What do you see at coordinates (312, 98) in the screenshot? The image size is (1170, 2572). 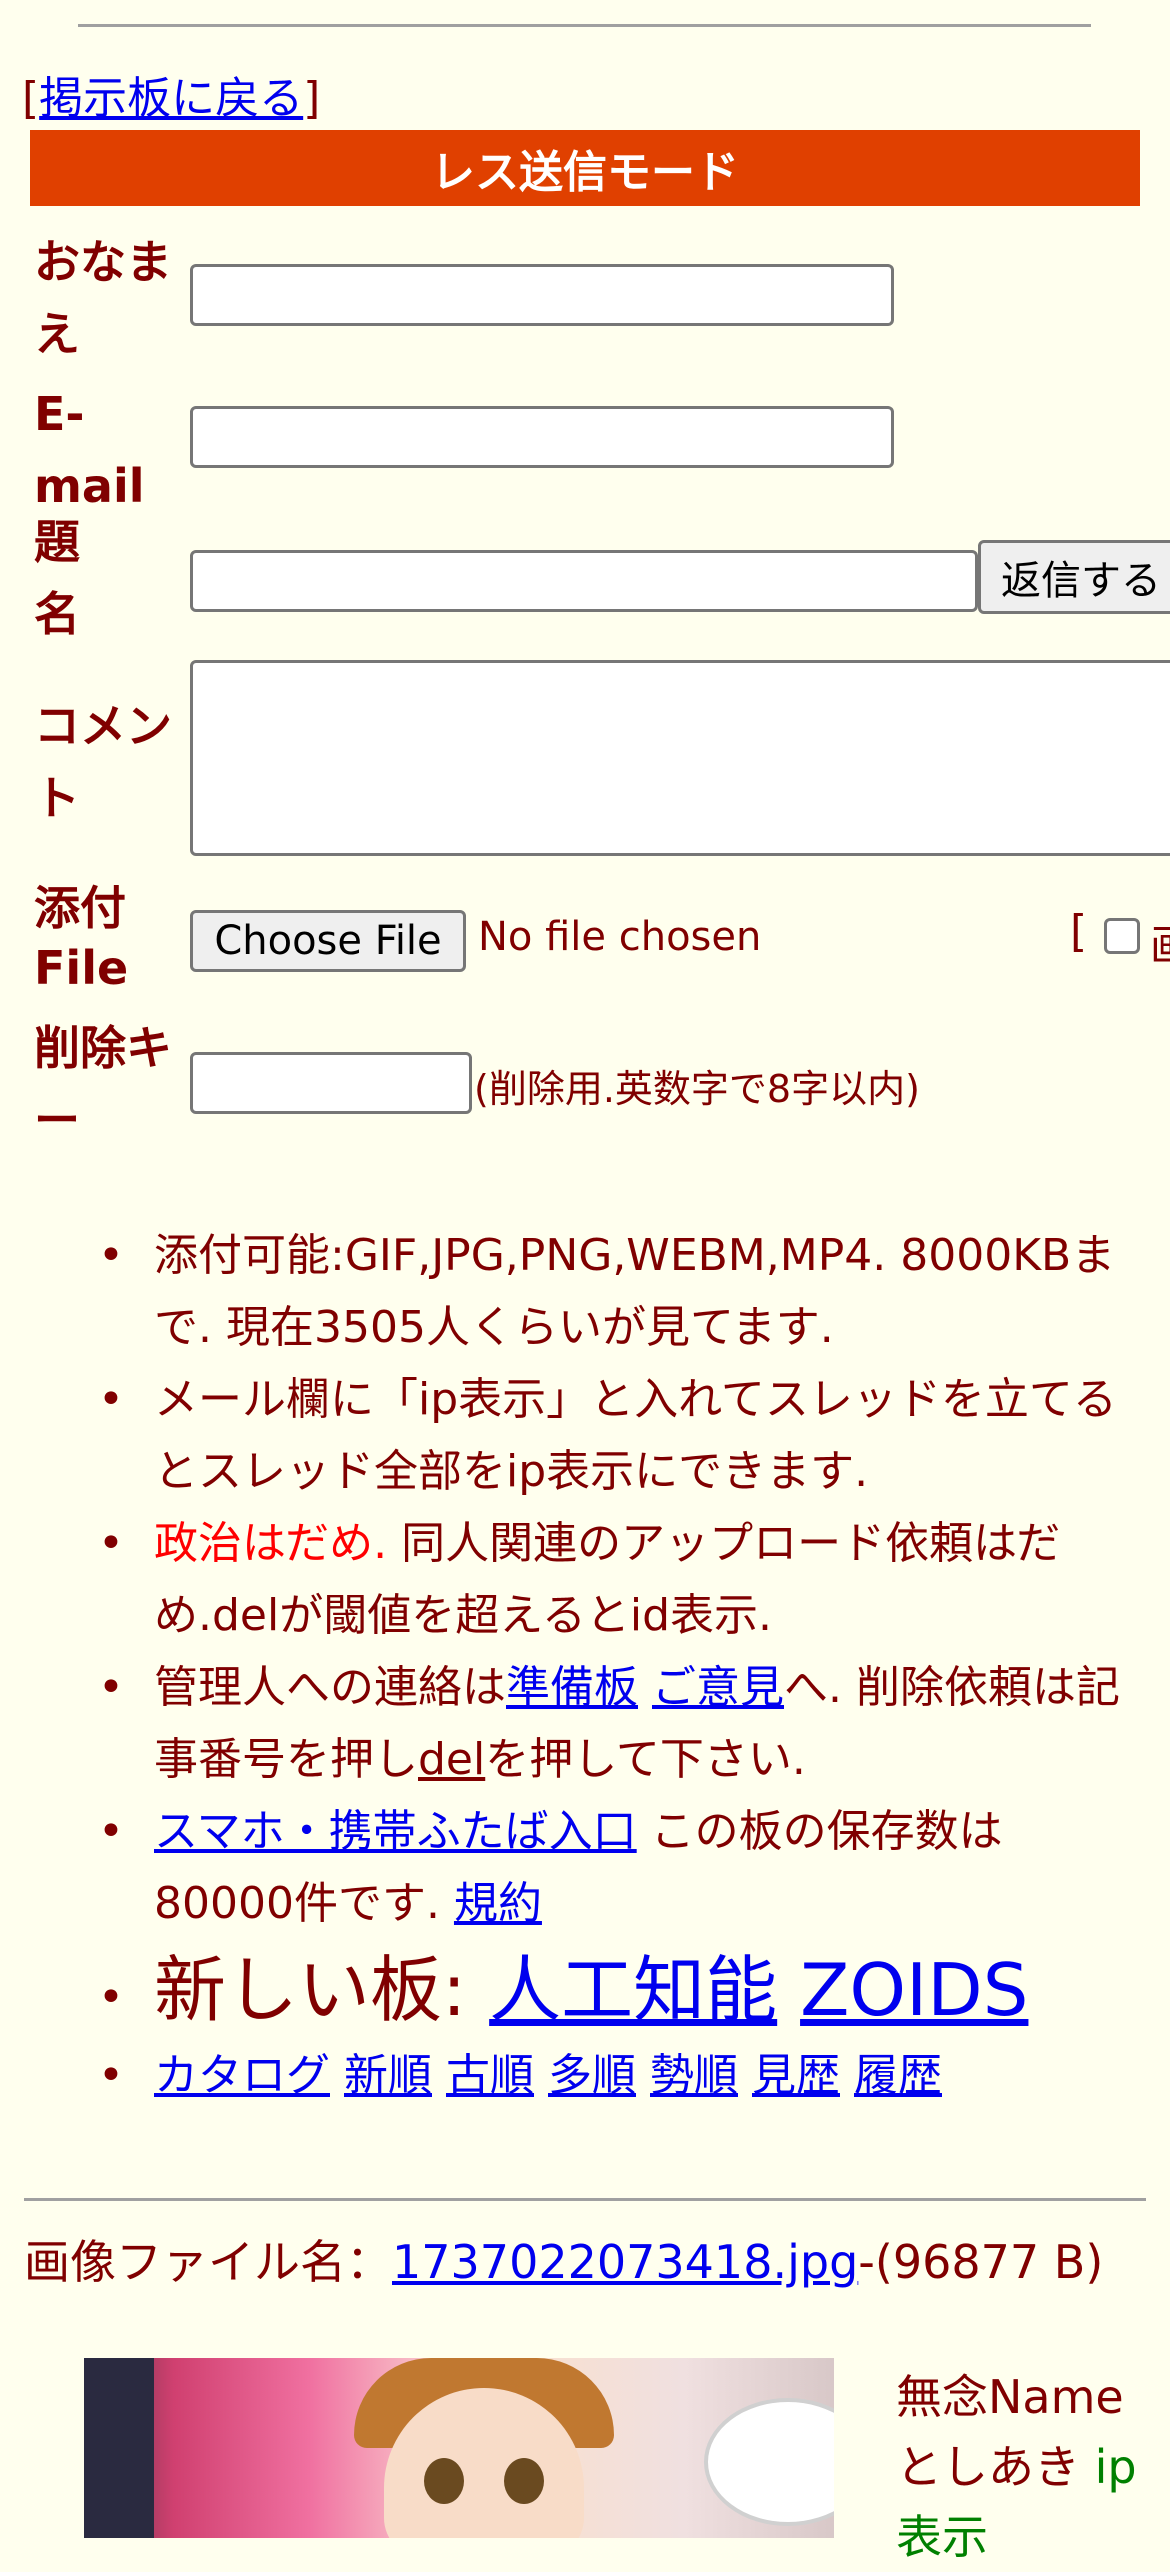 I see `back-close-bracket: ]` at bounding box center [312, 98].